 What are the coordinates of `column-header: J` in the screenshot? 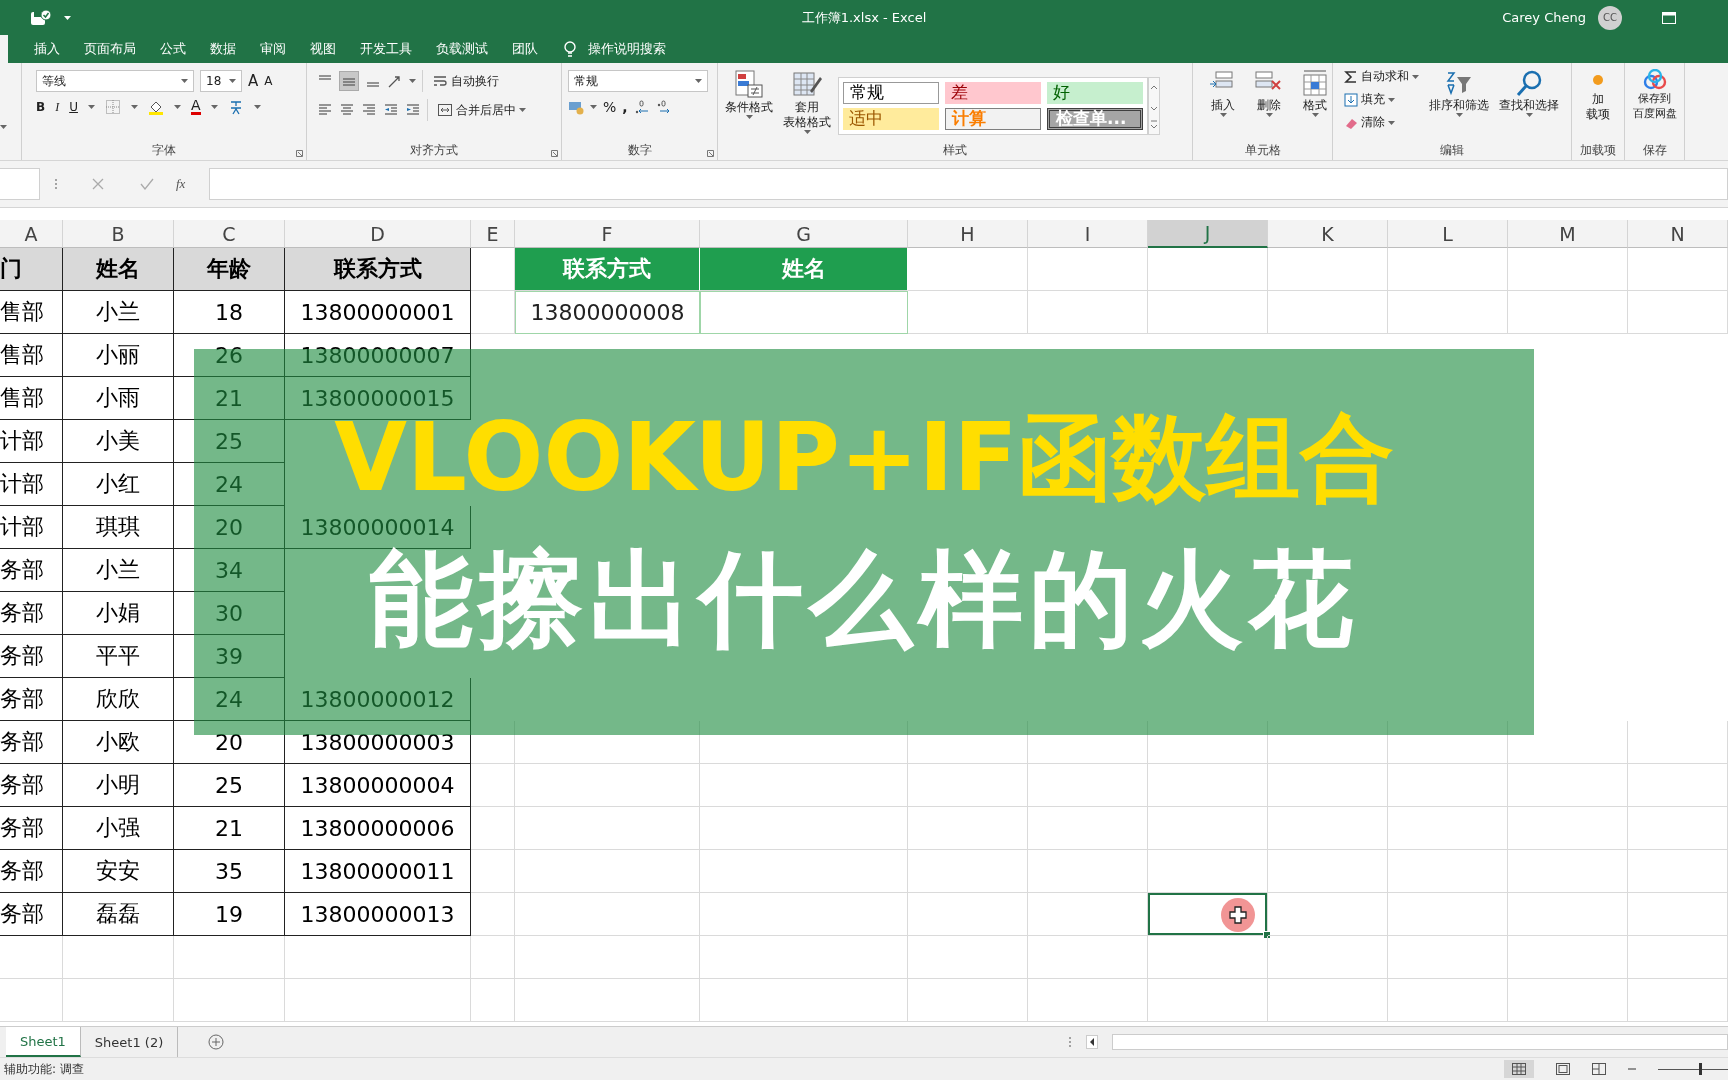 It's located at (1208, 234).